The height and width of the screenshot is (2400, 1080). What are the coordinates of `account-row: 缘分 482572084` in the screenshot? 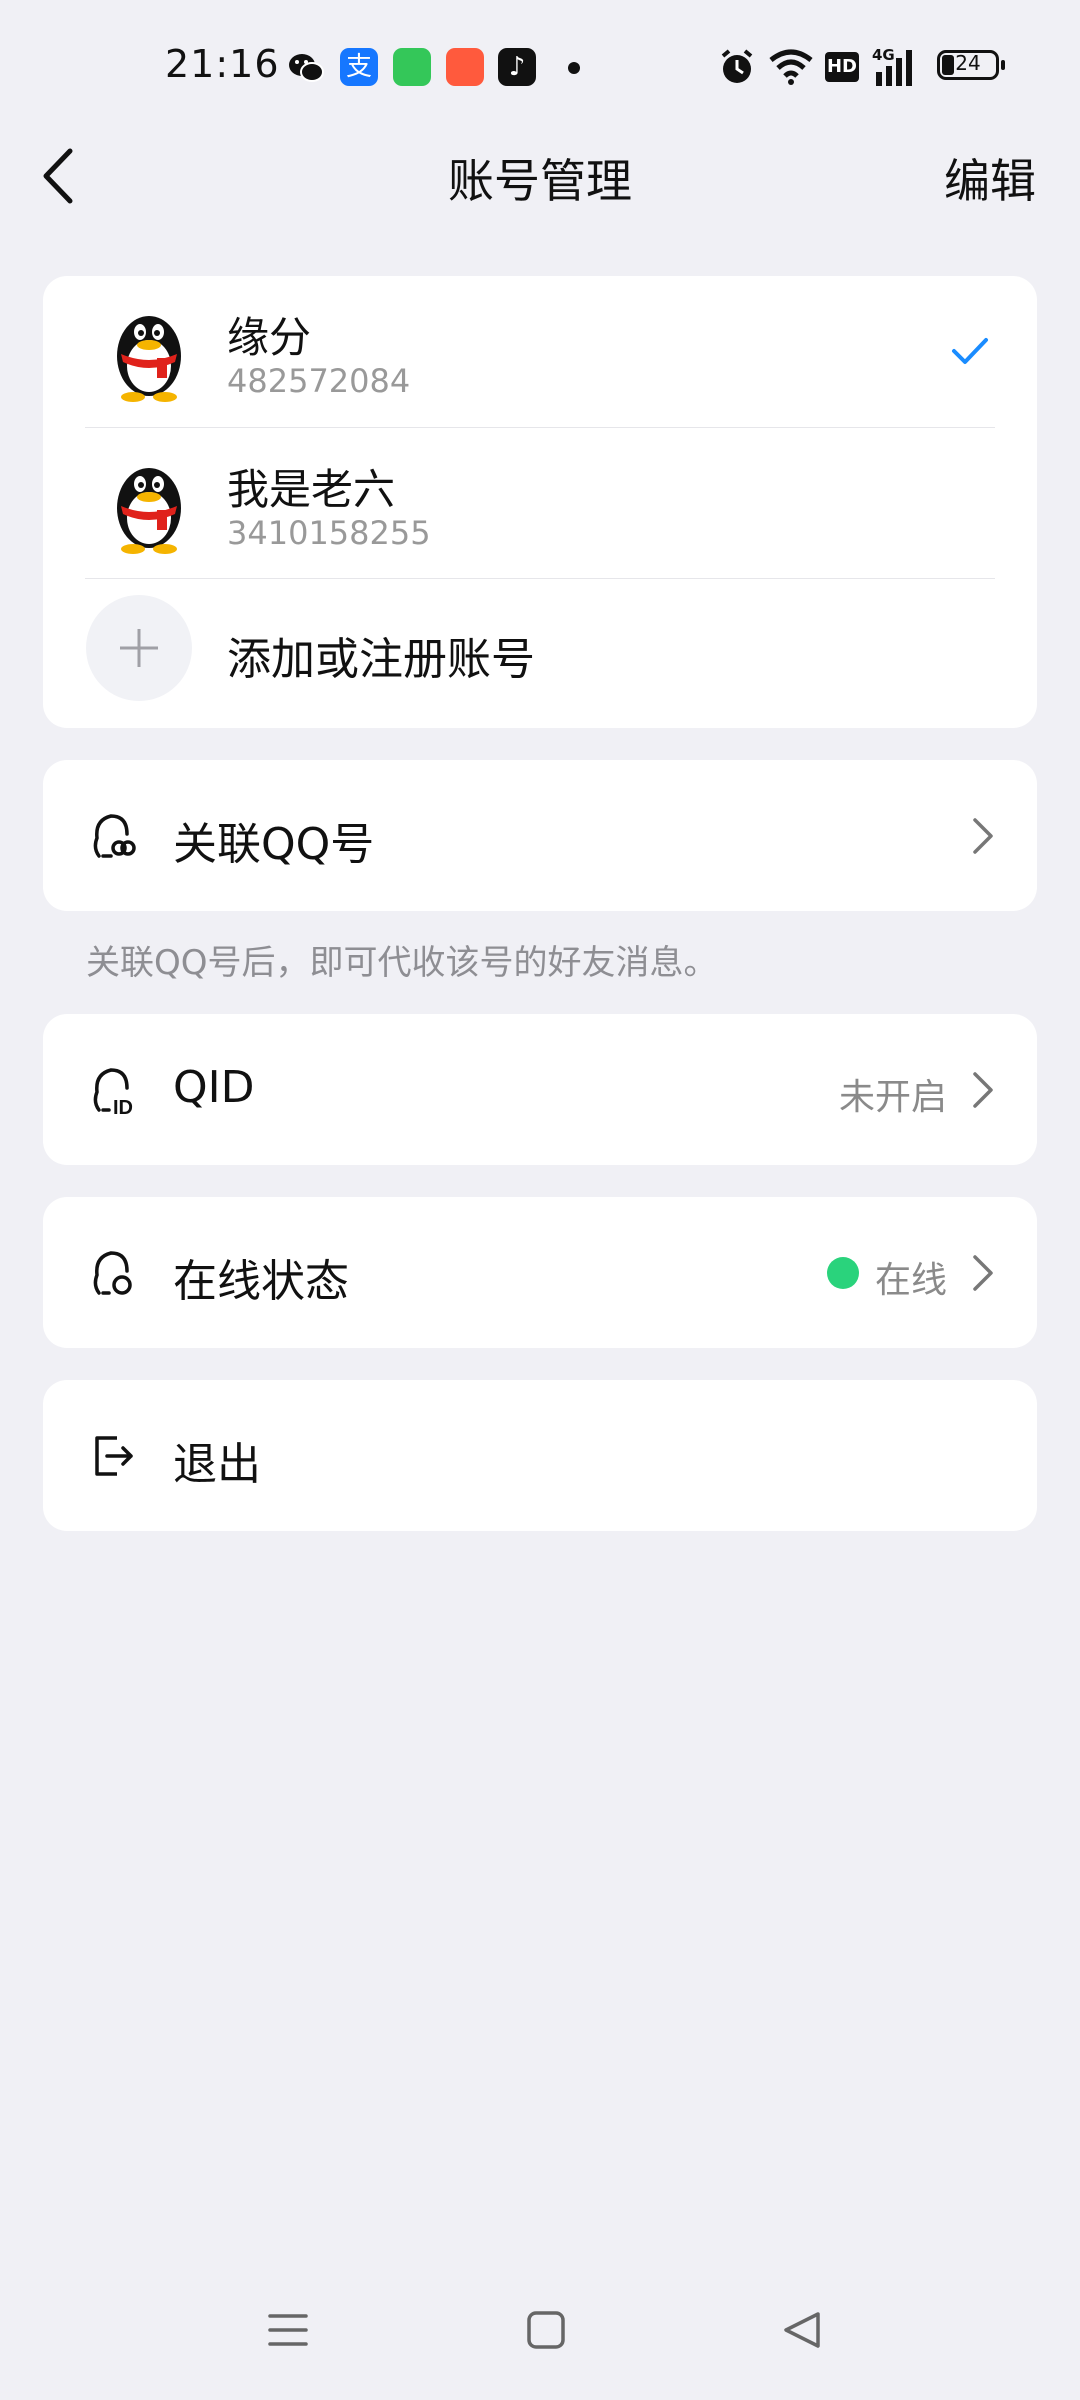 It's located at (540, 351).